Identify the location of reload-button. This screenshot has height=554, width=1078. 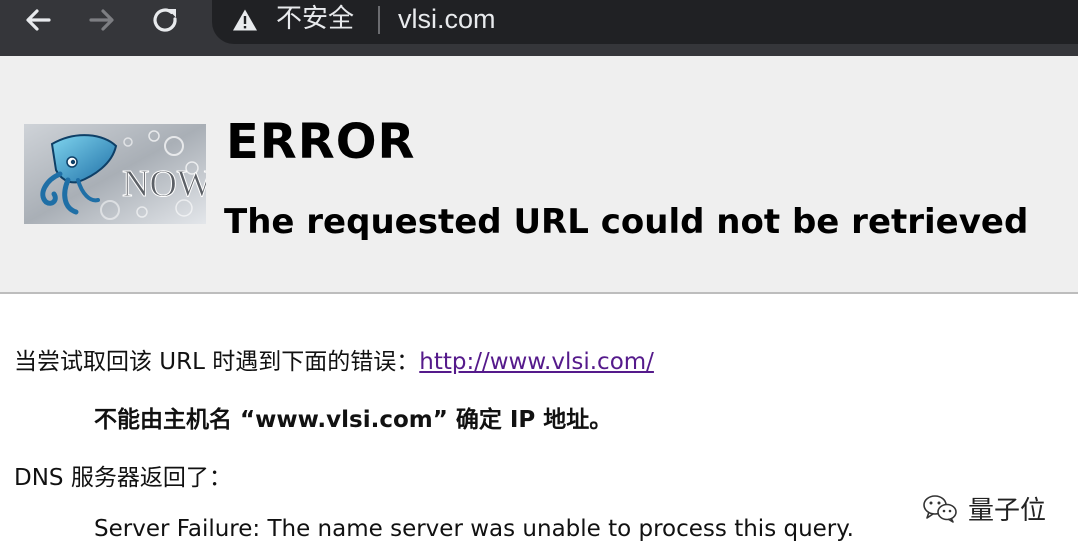
(166, 20).